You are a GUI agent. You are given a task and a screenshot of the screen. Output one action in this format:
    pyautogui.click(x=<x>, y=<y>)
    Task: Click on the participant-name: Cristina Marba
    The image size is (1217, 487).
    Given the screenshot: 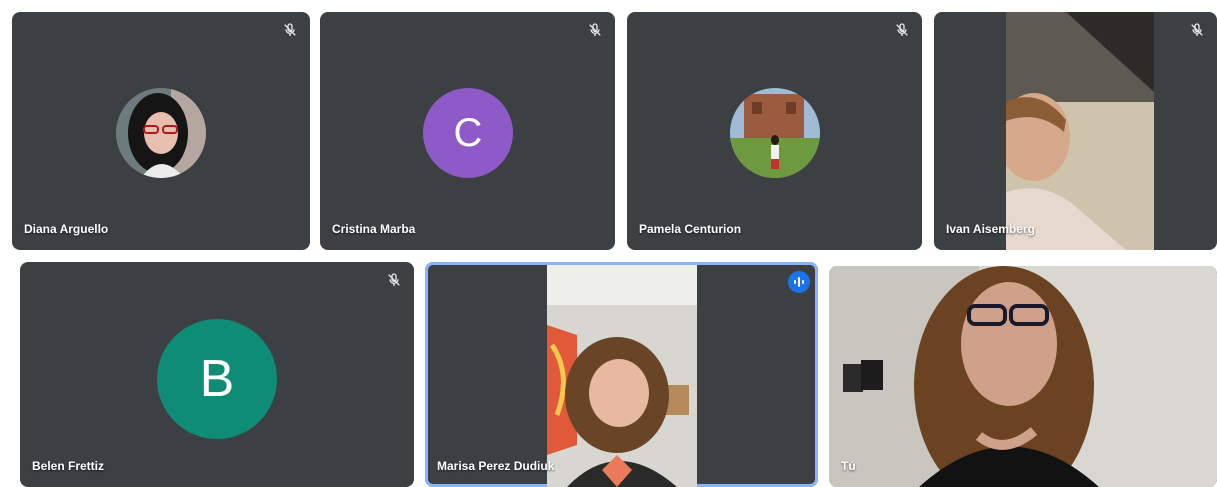 What is the action you would take?
    pyautogui.click(x=374, y=229)
    